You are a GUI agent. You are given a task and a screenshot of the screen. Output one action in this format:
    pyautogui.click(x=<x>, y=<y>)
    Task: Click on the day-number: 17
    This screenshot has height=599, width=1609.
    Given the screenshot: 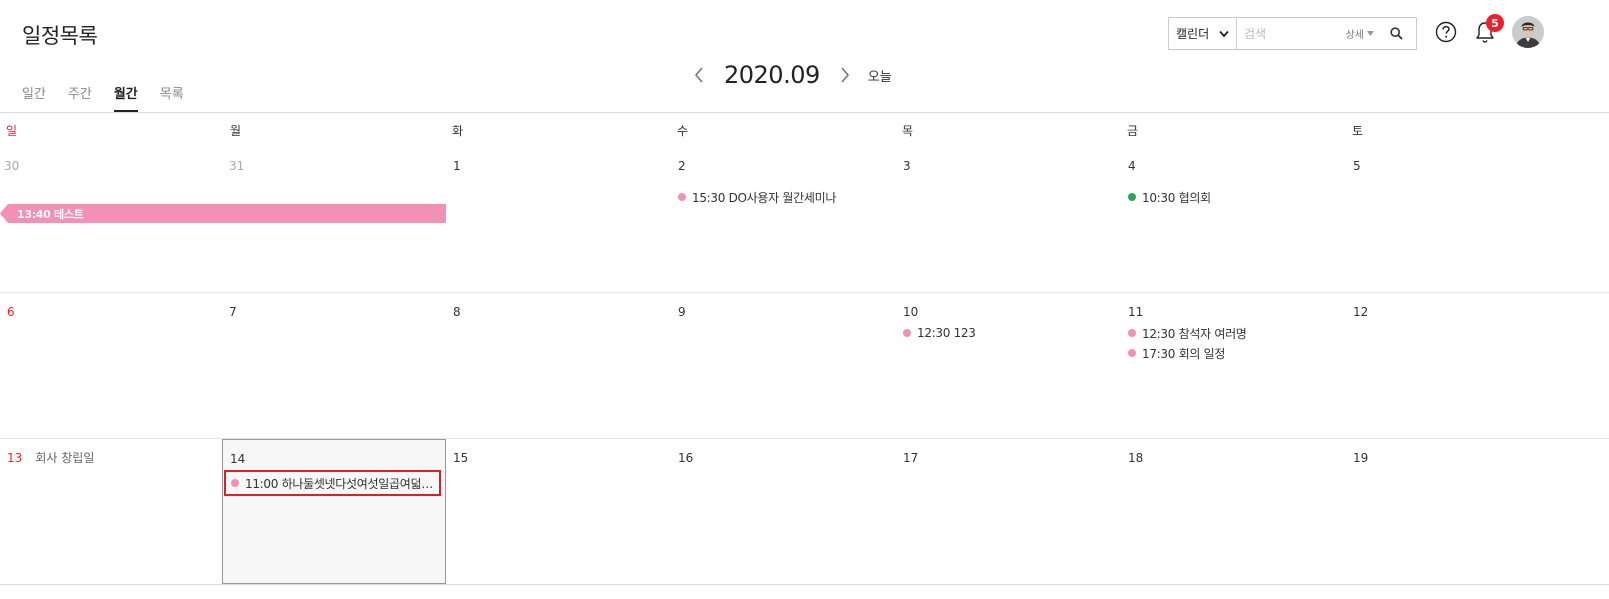 What is the action you would take?
    pyautogui.click(x=911, y=458)
    